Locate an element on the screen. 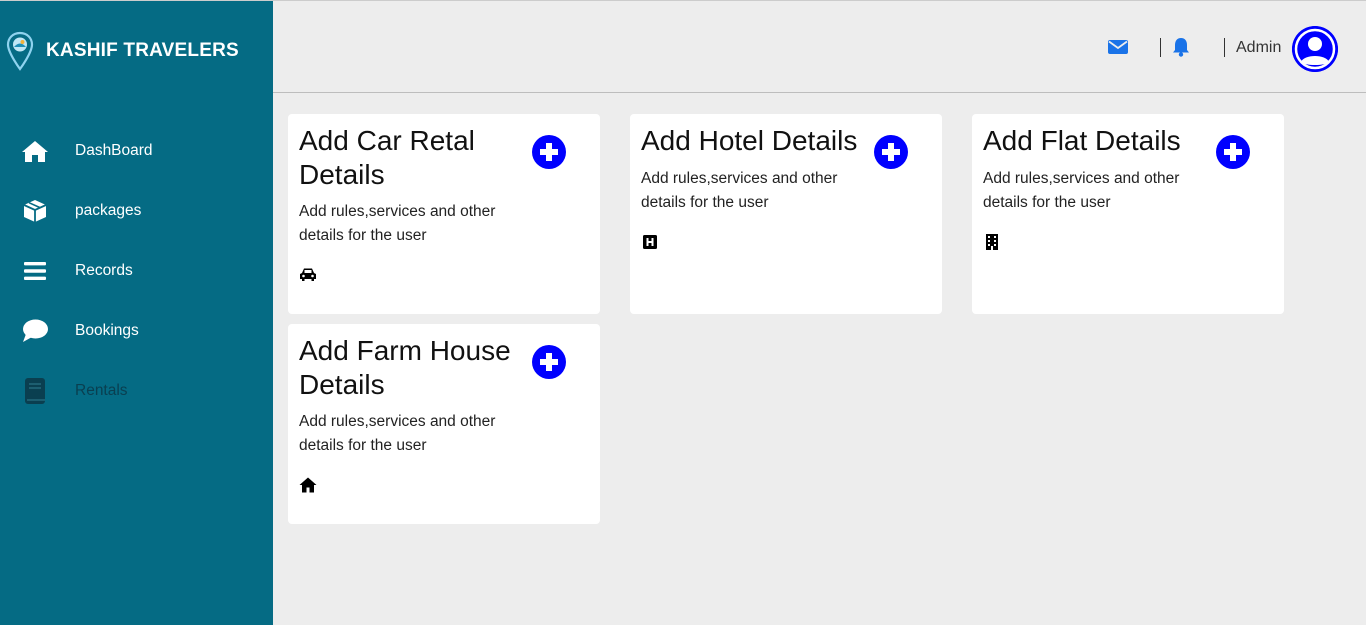  card-title: Add Car Retal Details is located at coordinates (387, 157).